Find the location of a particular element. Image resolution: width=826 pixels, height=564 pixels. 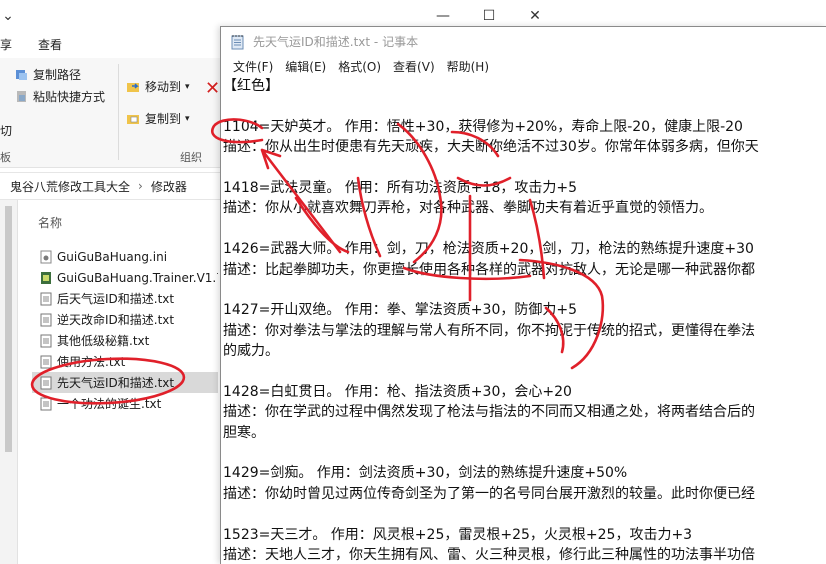

delete-icon: ✕ is located at coordinates (213, 88).